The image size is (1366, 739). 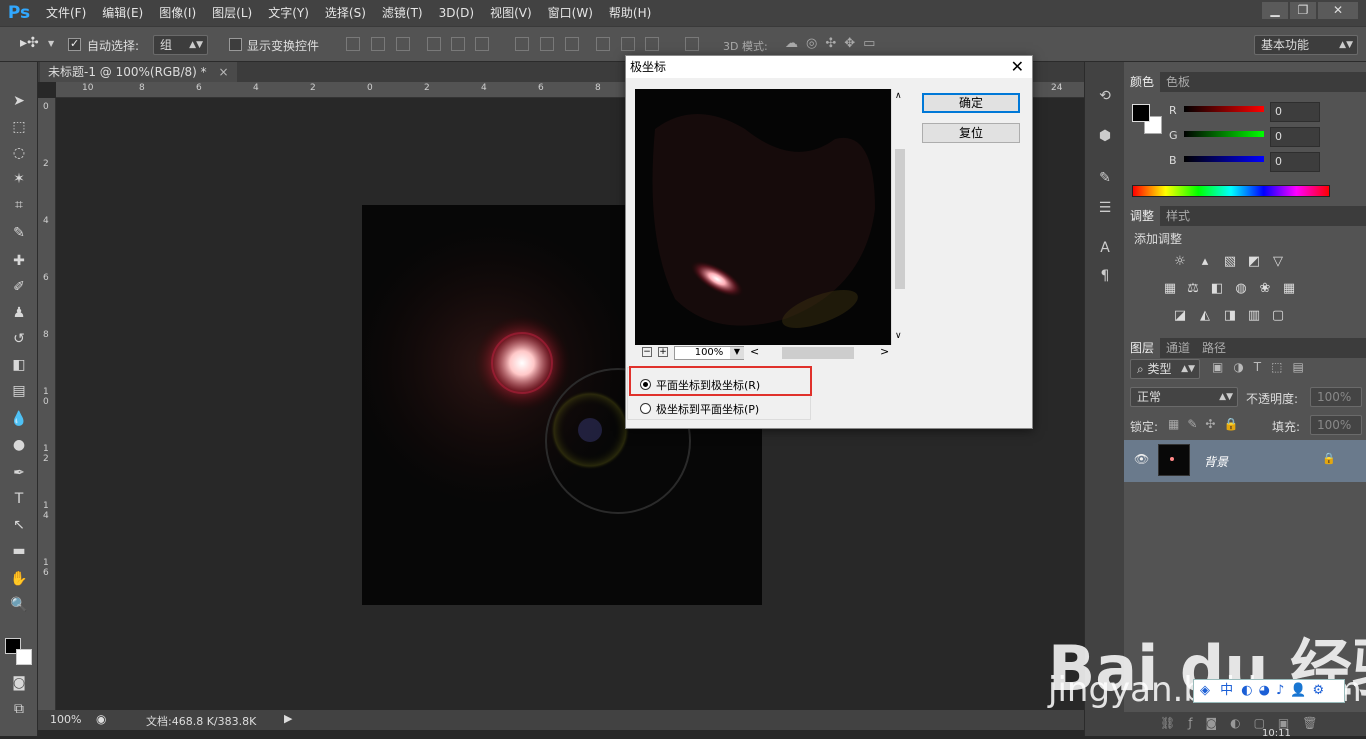 What do you see at coordinates (884, 351) in the screenshot?
I see `scroll-right-icon: >` at bounding box center [884, 351].